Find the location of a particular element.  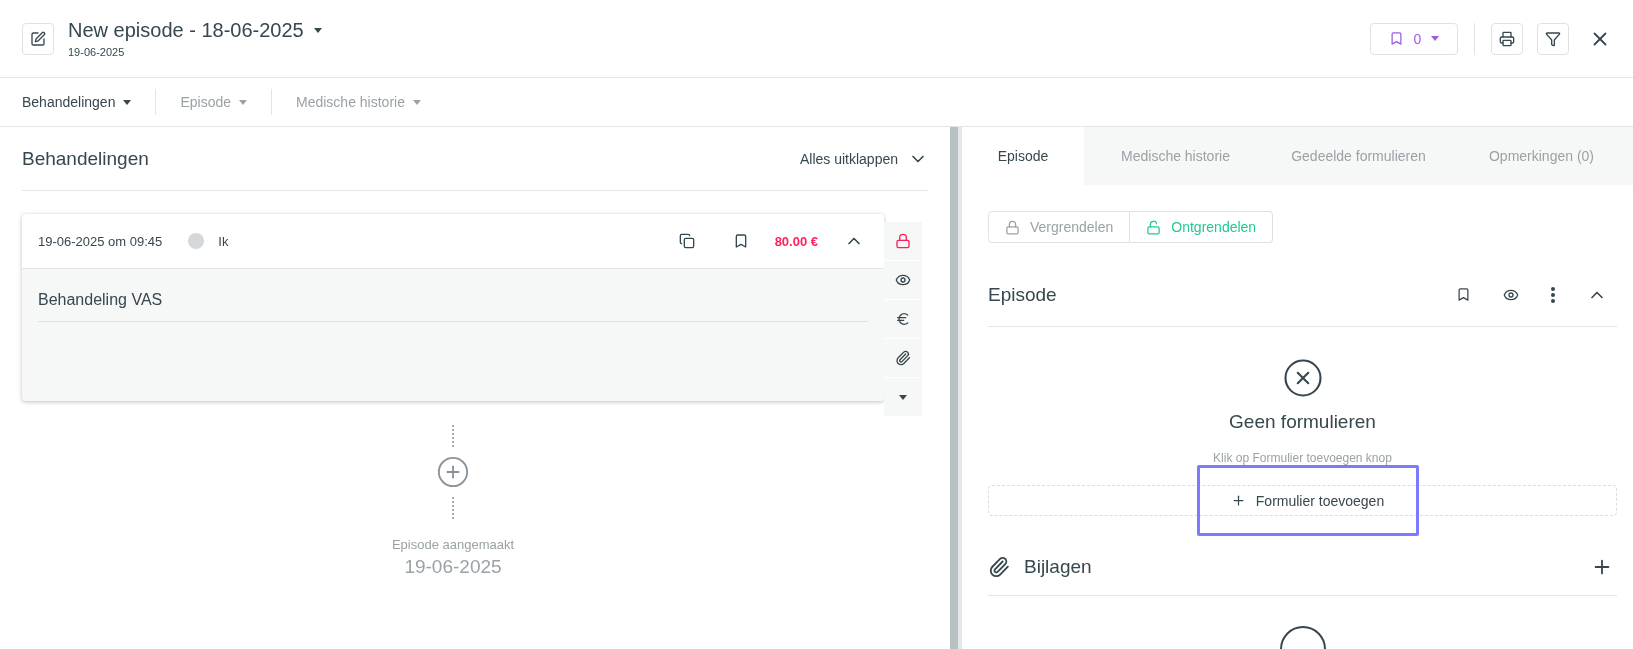

expand-all-button: Alles uitklappen is located at coordinates (863, 158).